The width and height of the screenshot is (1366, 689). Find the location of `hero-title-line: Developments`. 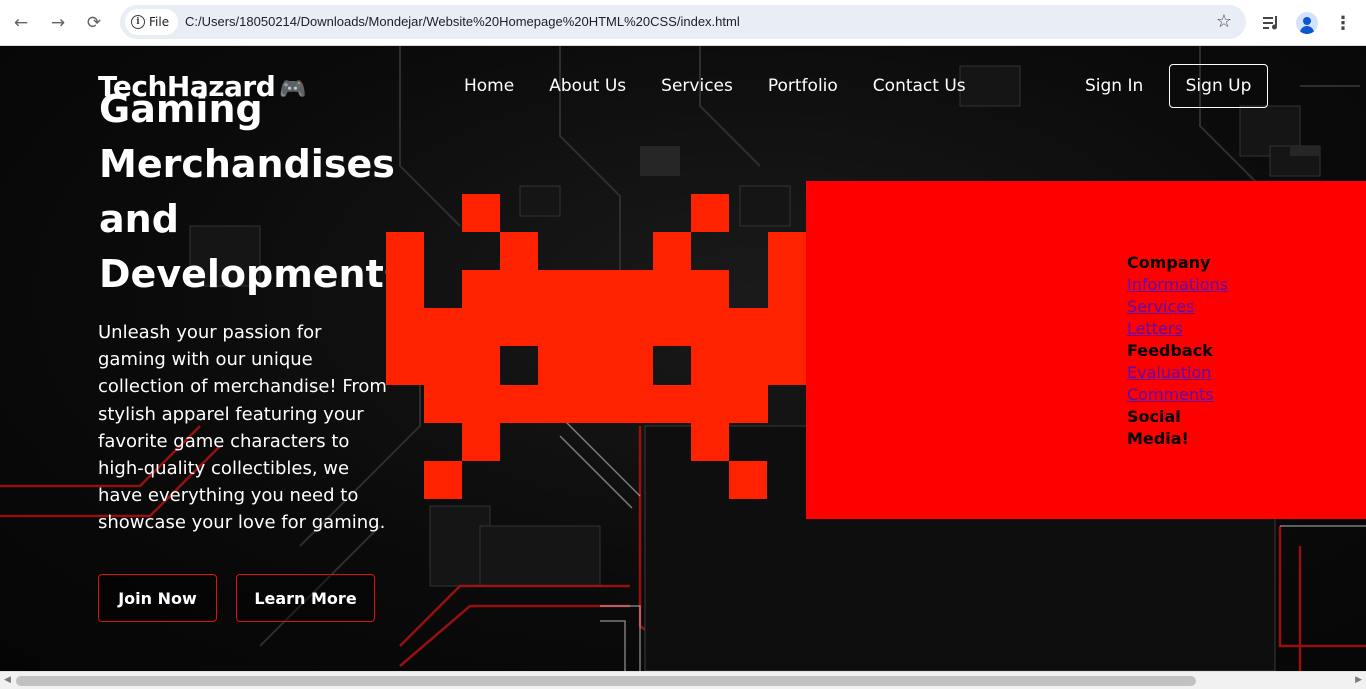

hero-title-line: Developments is located at coordinates (253, 274).